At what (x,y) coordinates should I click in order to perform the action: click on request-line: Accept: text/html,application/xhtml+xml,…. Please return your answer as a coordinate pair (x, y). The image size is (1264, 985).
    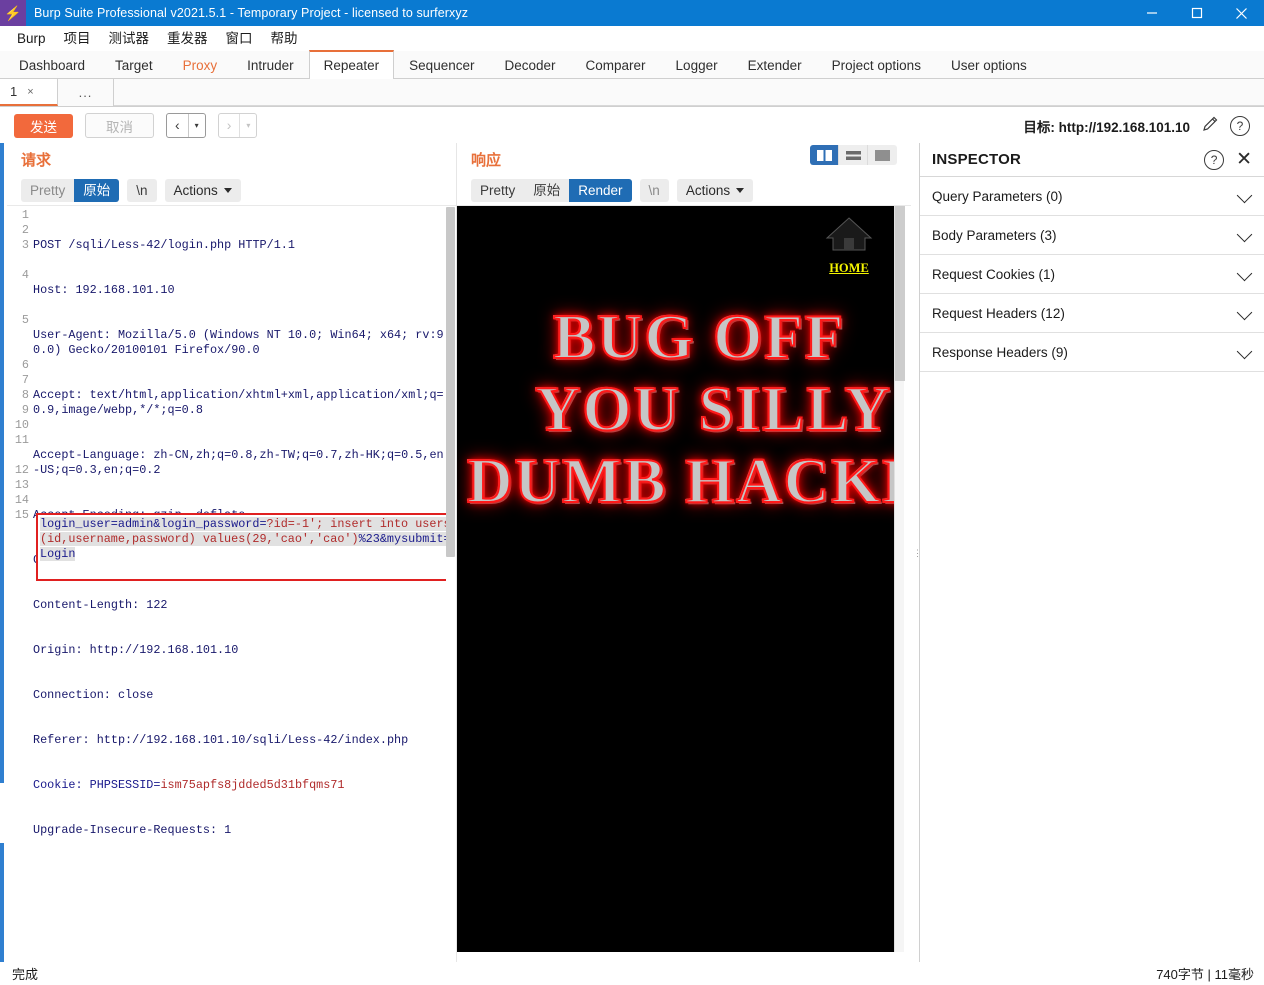
    Looking at the image, I should click on (238, 402).